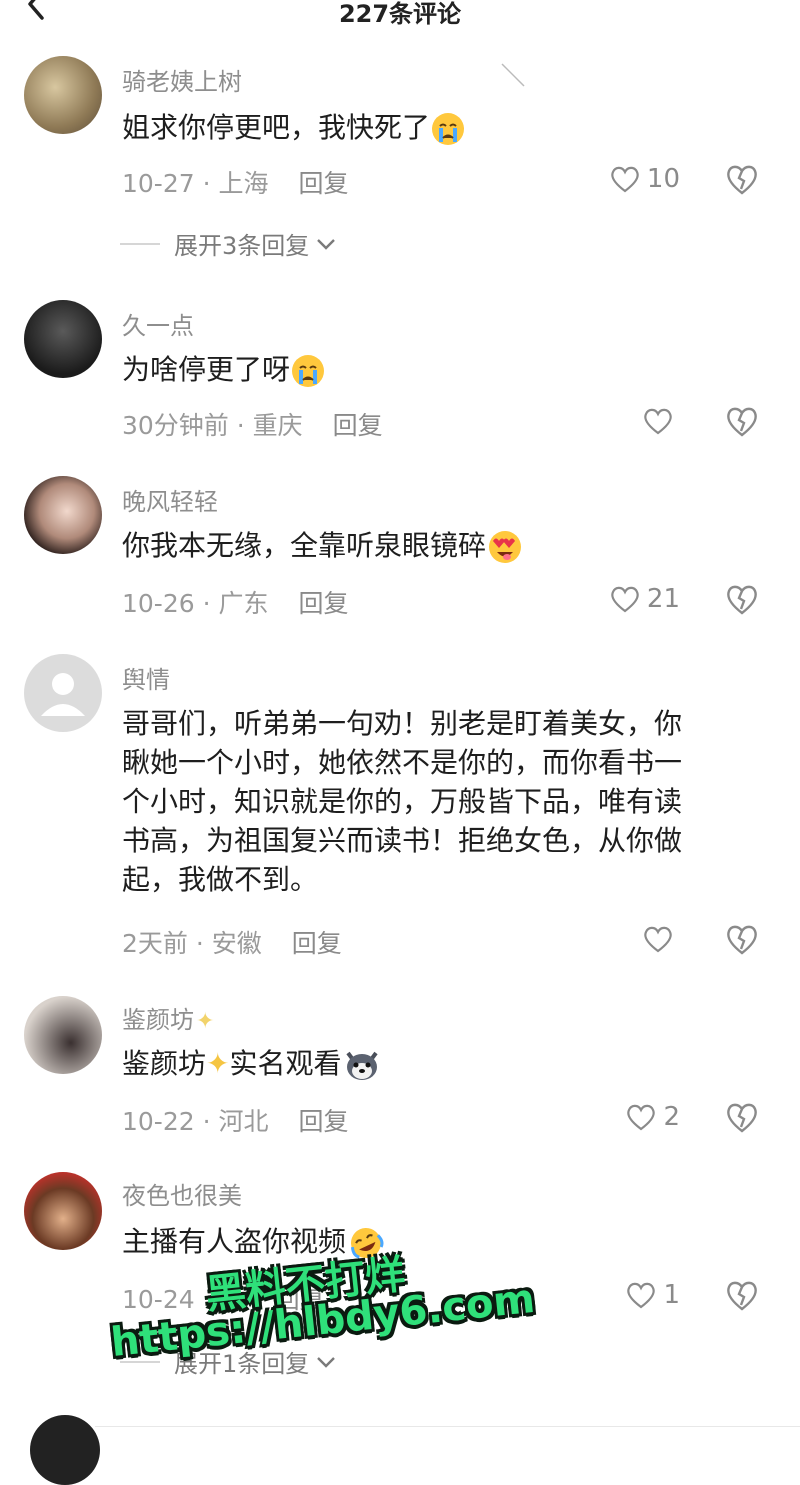  What do you see at coordinates (243, 1121) in the screenshot?
I see `comment-location: 河北` at bounding box center [243, 1121].